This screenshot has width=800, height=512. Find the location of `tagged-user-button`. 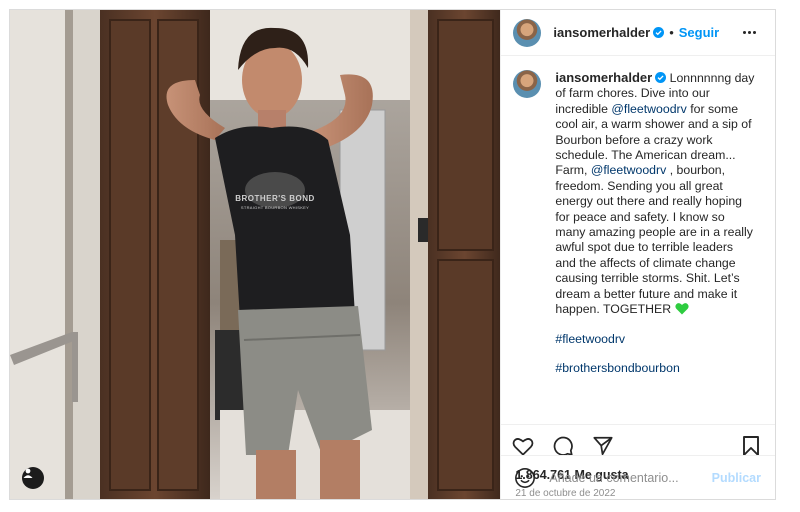

tagged-user-button is located at coordinates (33, 478).